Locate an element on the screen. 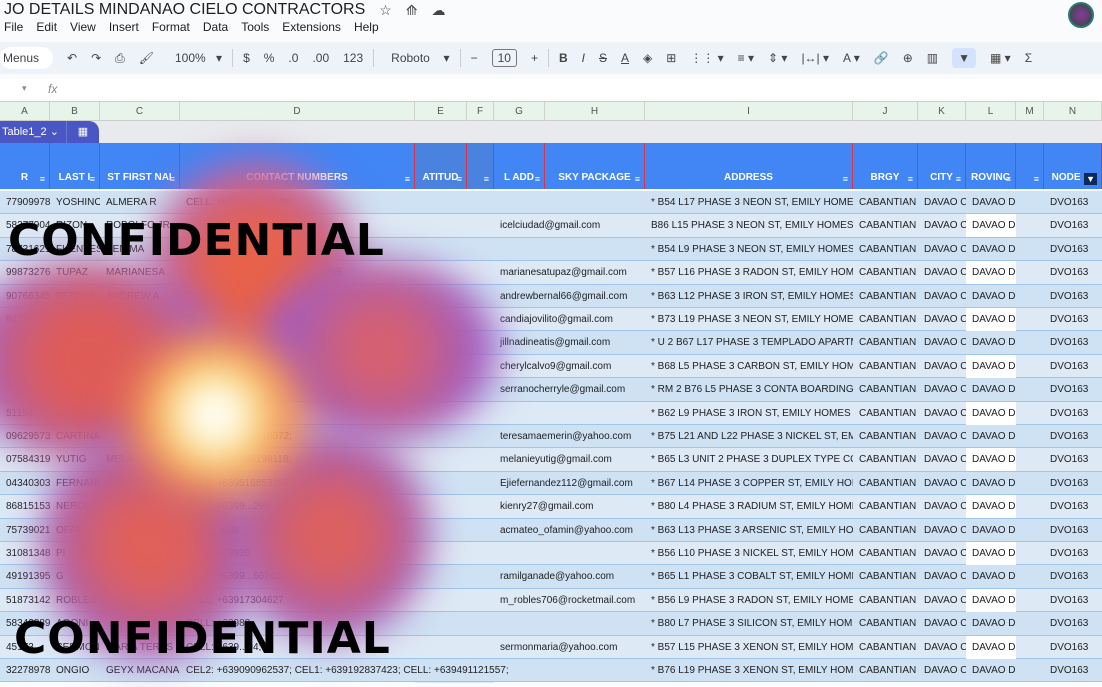  cell: * B63 L12 PHASE 3 IRON ST, EMILY HOMES S is located at coordinates (749, 296).